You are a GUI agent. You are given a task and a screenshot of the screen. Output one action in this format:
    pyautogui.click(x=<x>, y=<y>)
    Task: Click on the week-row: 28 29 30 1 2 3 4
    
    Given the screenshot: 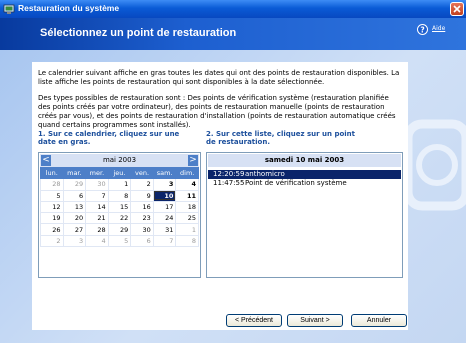 What is the action you would take?
    pyautogui.click(x=119, y=184)
    